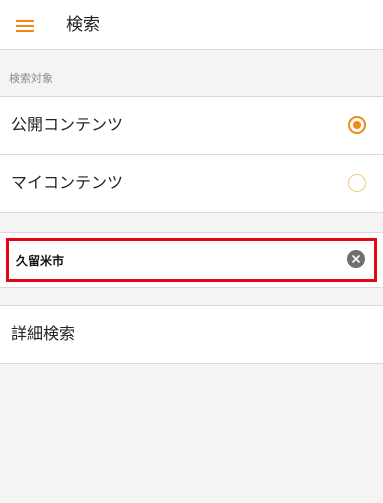 The width and height of the screenshot is (383, 503). Describe the element at coordinates (191, 183) in the screenshot. I see `option-my-contents: マイコンテンツ` at that location.